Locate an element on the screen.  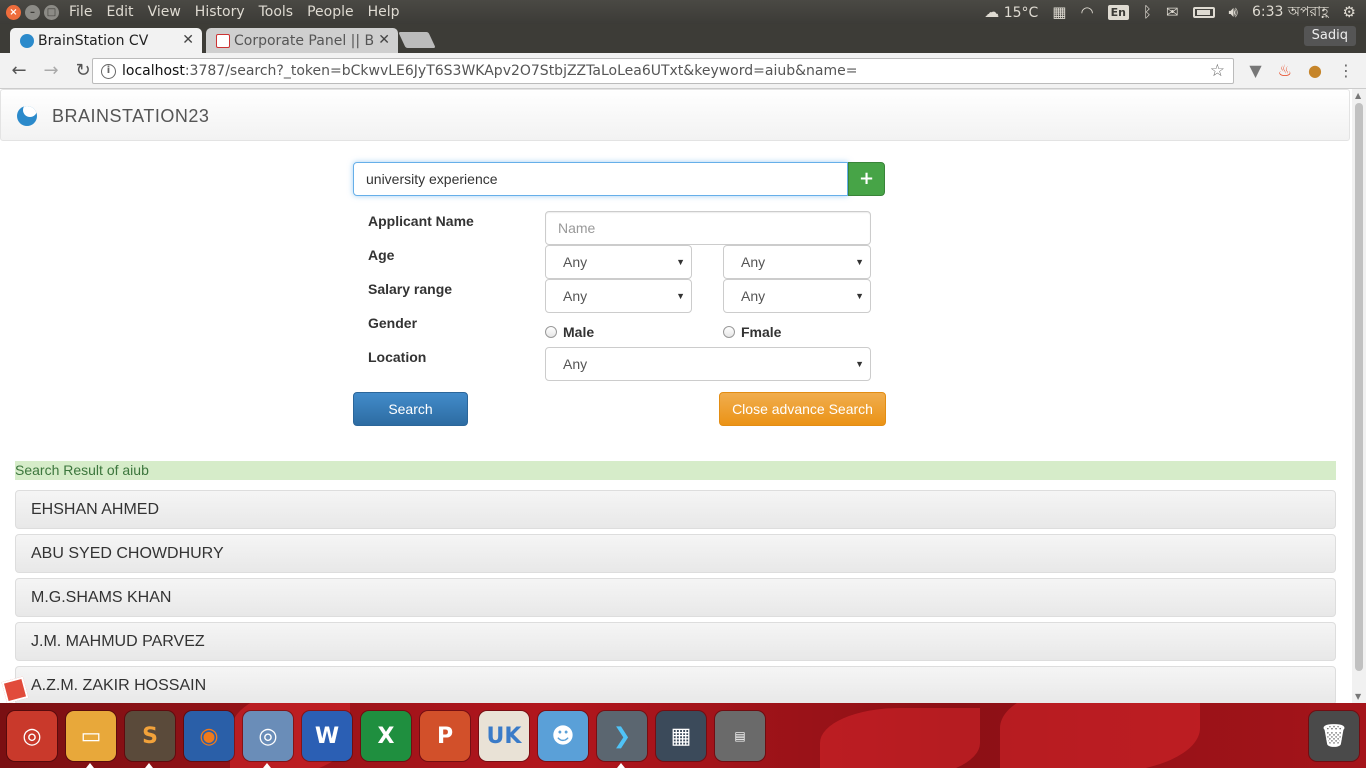
files-icon: ▭ is located at coordinates (91, 736).